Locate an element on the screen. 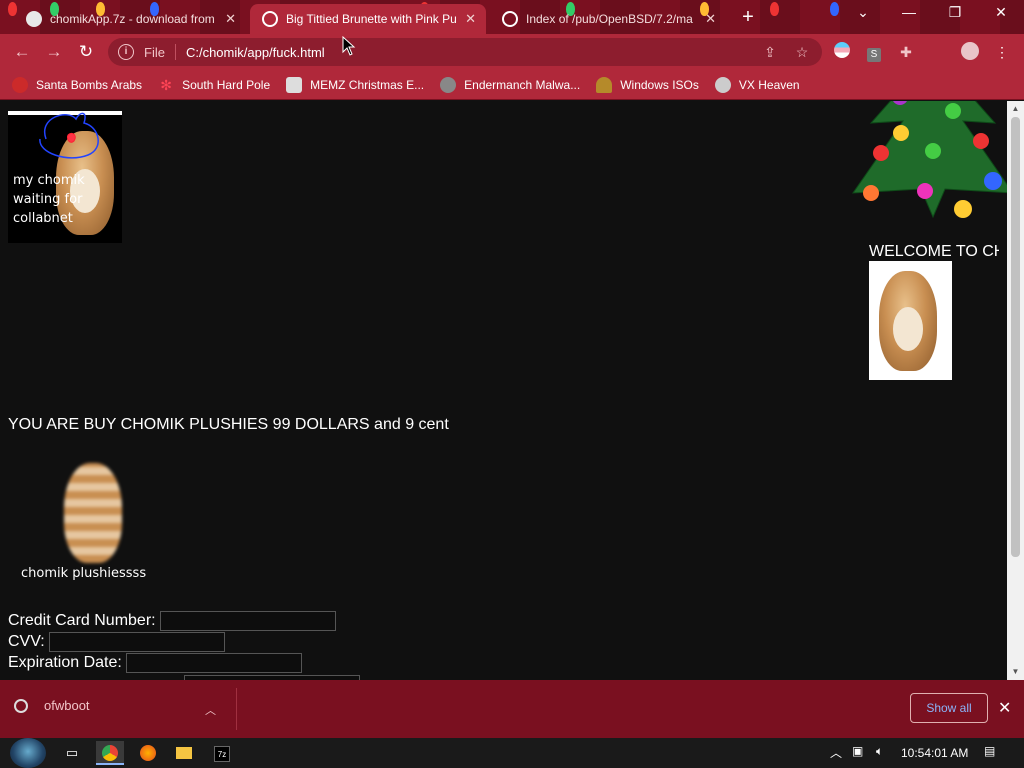 Image resolution: width=1024 pixels, height=768 pixels. download-progress-icon is located at coordinates (21, 705).